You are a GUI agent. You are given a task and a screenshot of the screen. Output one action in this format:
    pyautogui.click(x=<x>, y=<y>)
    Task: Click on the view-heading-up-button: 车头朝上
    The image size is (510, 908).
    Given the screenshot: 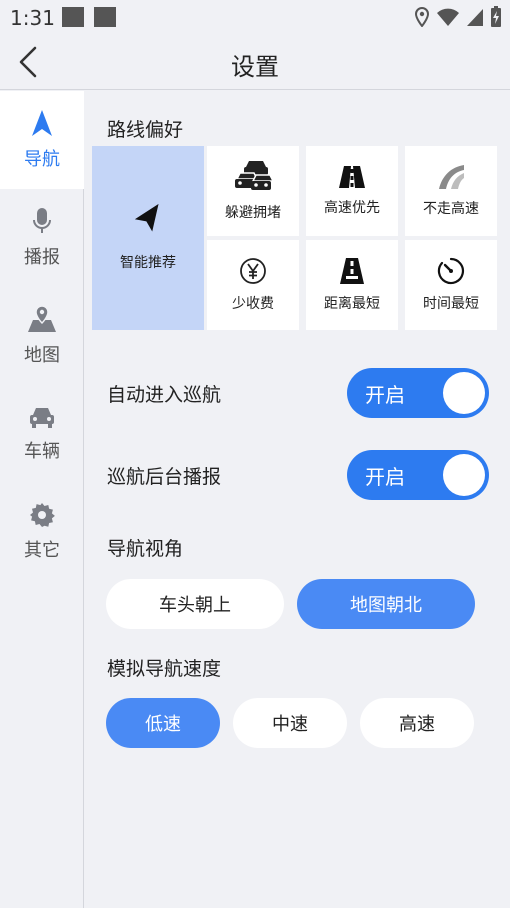 What is the action you would take?
    pyautogui.click(x=195, y=604)
    